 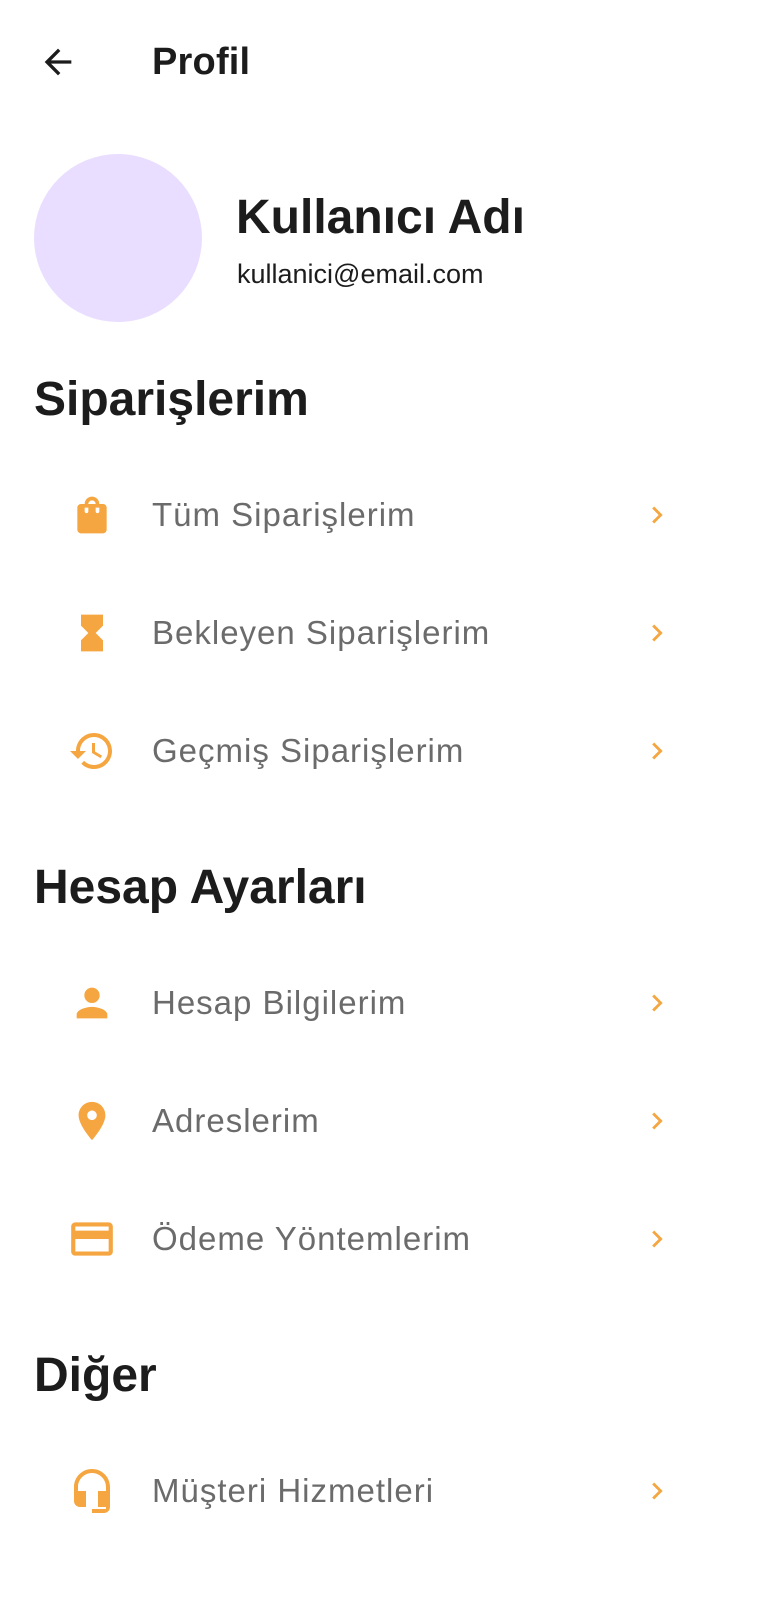 I want to click on menu-item-past-orders: Geçmiş Siparişlerim, so click(x=370, y=751).